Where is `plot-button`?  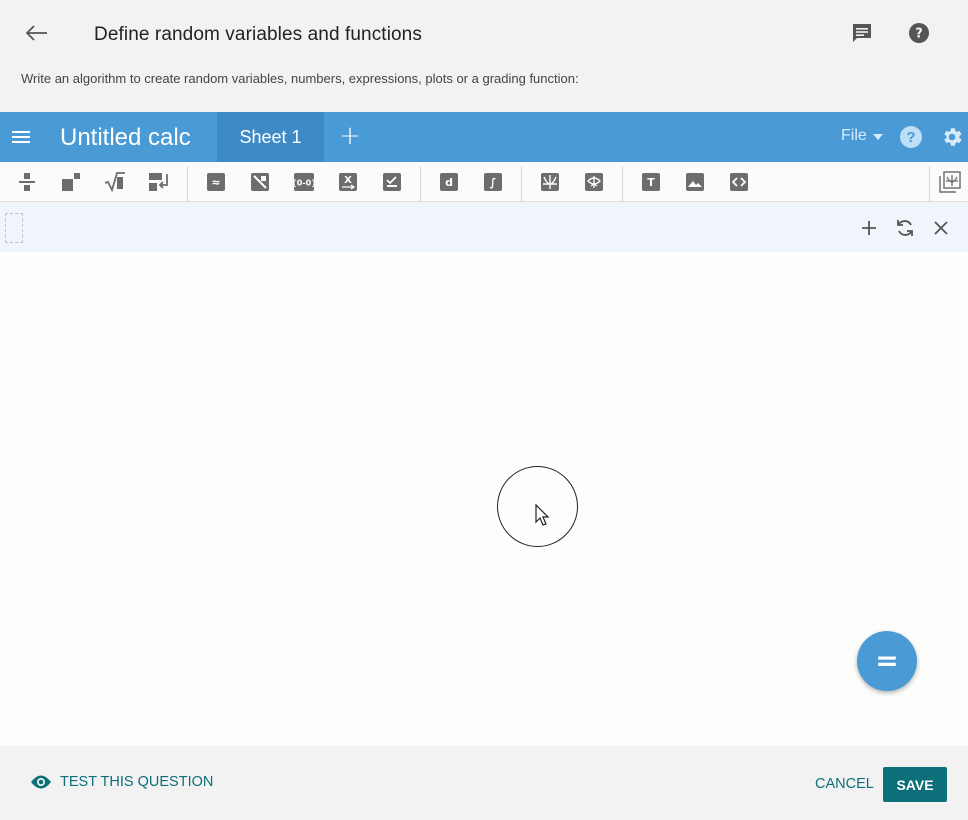 plot-button is located at coordinates (550, 182).